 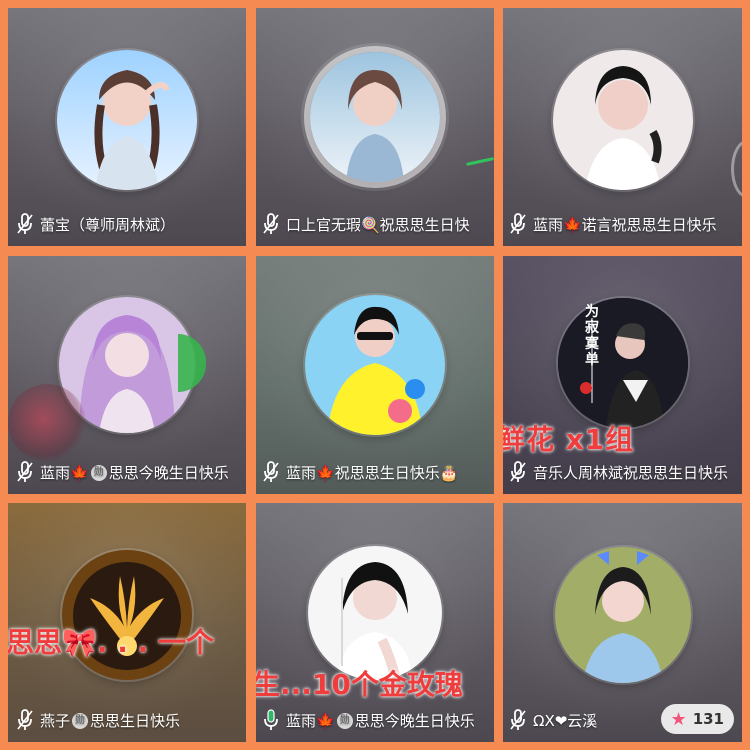 I want to click on avatar-text: 为 寂 寞 单, so click(x=592, y=336).